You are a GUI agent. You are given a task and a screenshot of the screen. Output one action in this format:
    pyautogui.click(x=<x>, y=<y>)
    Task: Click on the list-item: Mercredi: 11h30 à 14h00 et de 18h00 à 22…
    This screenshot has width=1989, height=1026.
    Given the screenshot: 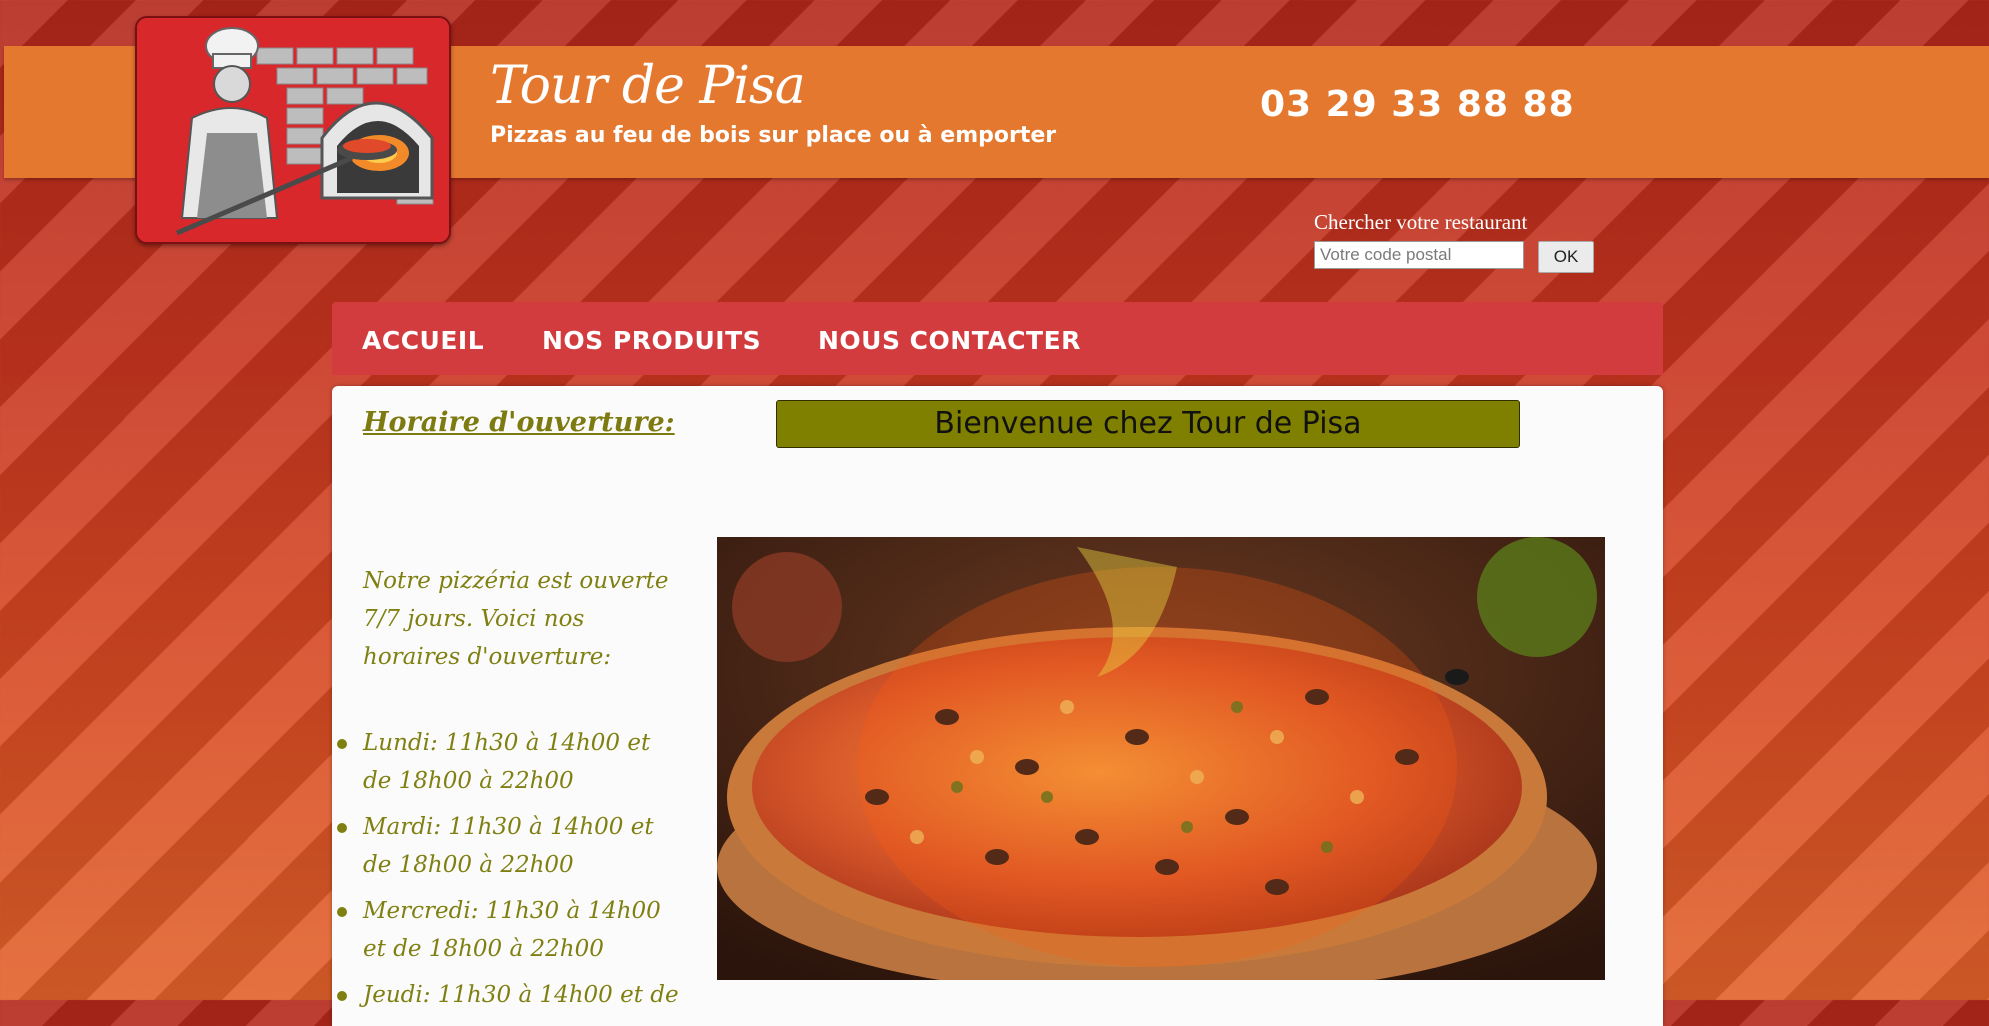 What is the action you would take?
    pyautogui.click(x=510, y=930)
    